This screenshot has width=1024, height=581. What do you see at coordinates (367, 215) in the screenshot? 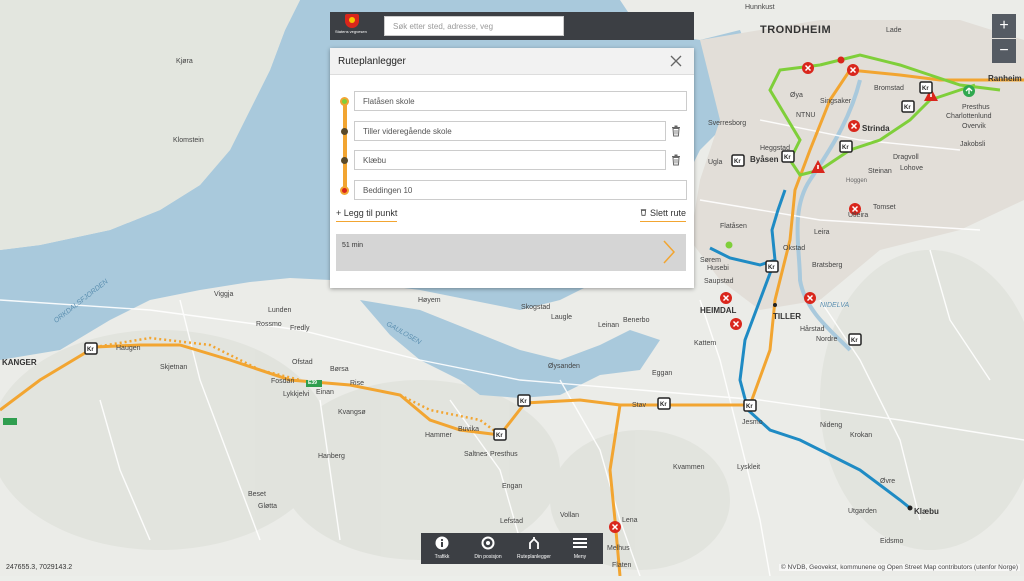
I see `add-stop-button: + Legg til punkt` at bounding box center [367, 215].